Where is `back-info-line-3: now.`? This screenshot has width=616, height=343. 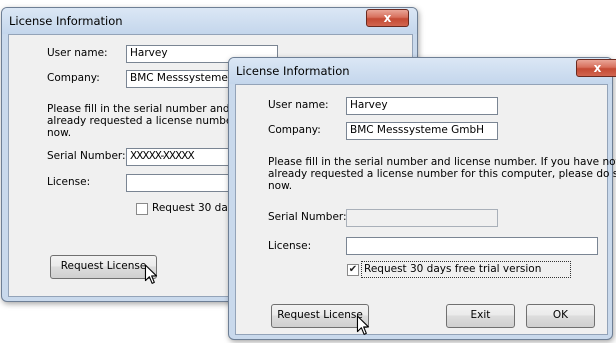
back-info-line-3: now. is located at coordinates (59, 133).